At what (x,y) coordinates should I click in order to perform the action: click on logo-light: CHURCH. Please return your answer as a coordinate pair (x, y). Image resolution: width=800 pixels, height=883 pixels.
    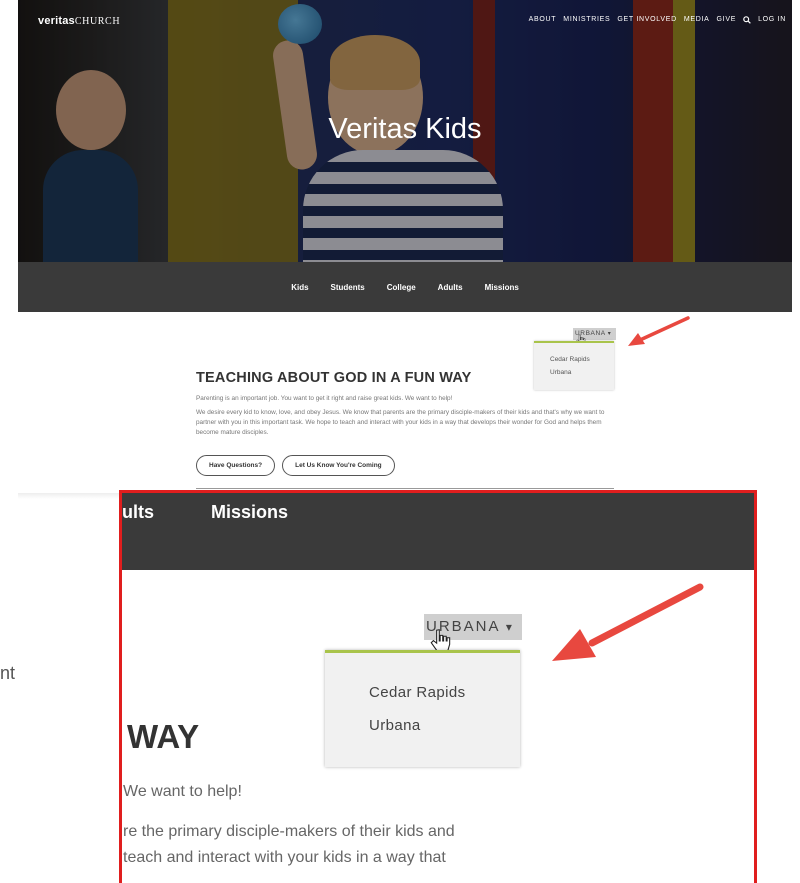
    Looking at the image, I should click on (97, 21).